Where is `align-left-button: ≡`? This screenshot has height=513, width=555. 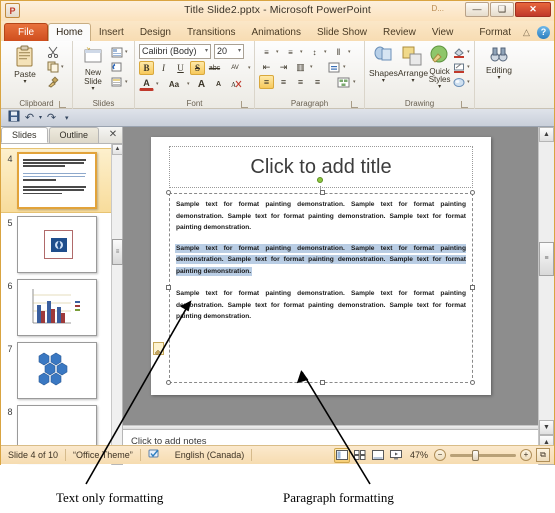
align-left-button: ≡ is located at coordinates (266, 82).